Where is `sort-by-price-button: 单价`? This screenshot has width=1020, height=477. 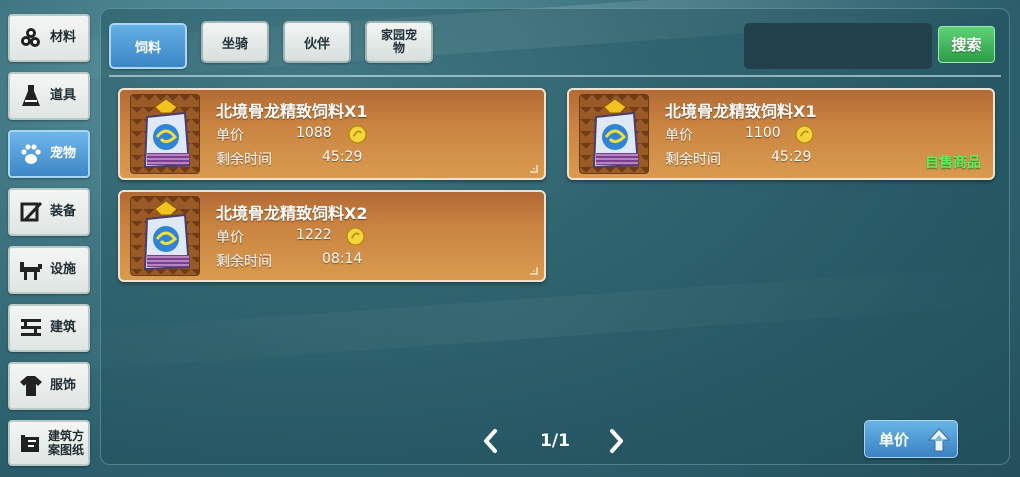
sort-by-price-button: 单价 is located at coordinates (911, 439).